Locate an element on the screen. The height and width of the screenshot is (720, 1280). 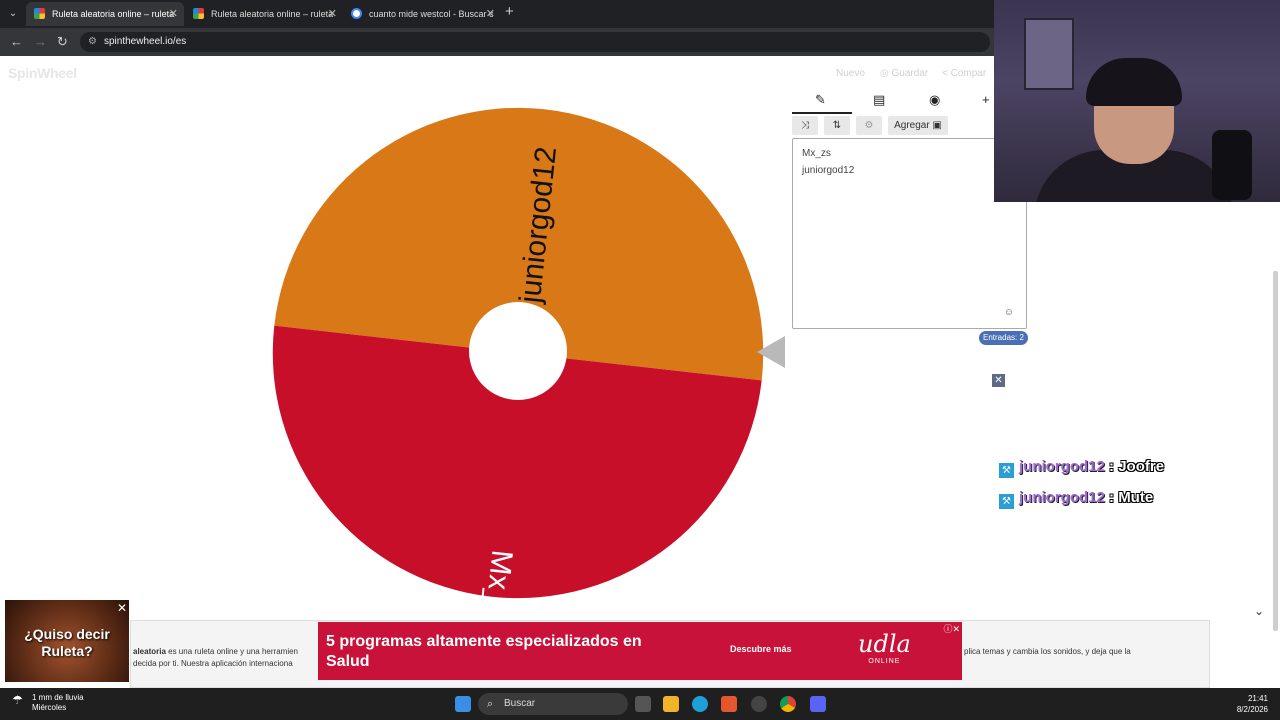
steam-icon is located at coordinates (759, 704).